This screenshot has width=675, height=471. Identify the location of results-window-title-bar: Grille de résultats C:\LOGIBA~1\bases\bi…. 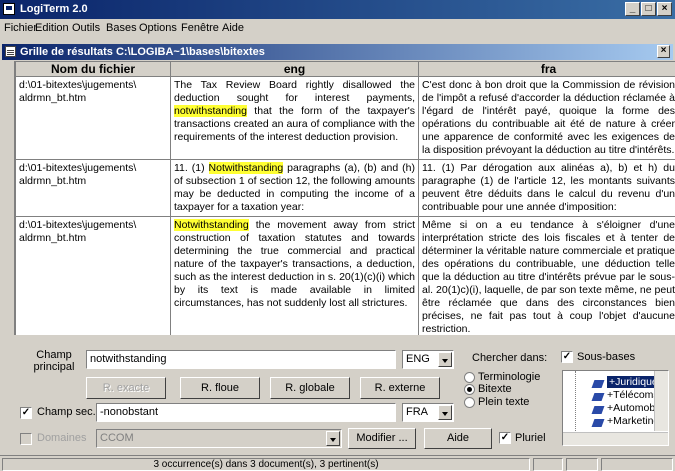
(337, 52).